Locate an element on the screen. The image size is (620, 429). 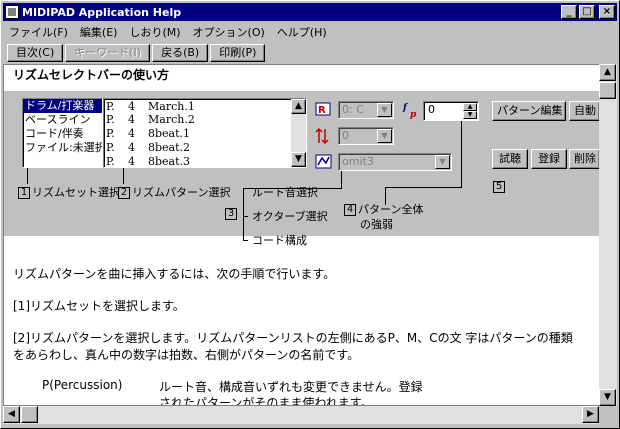
scroll-right-button: ▶ is located at coordinates (590, 414).